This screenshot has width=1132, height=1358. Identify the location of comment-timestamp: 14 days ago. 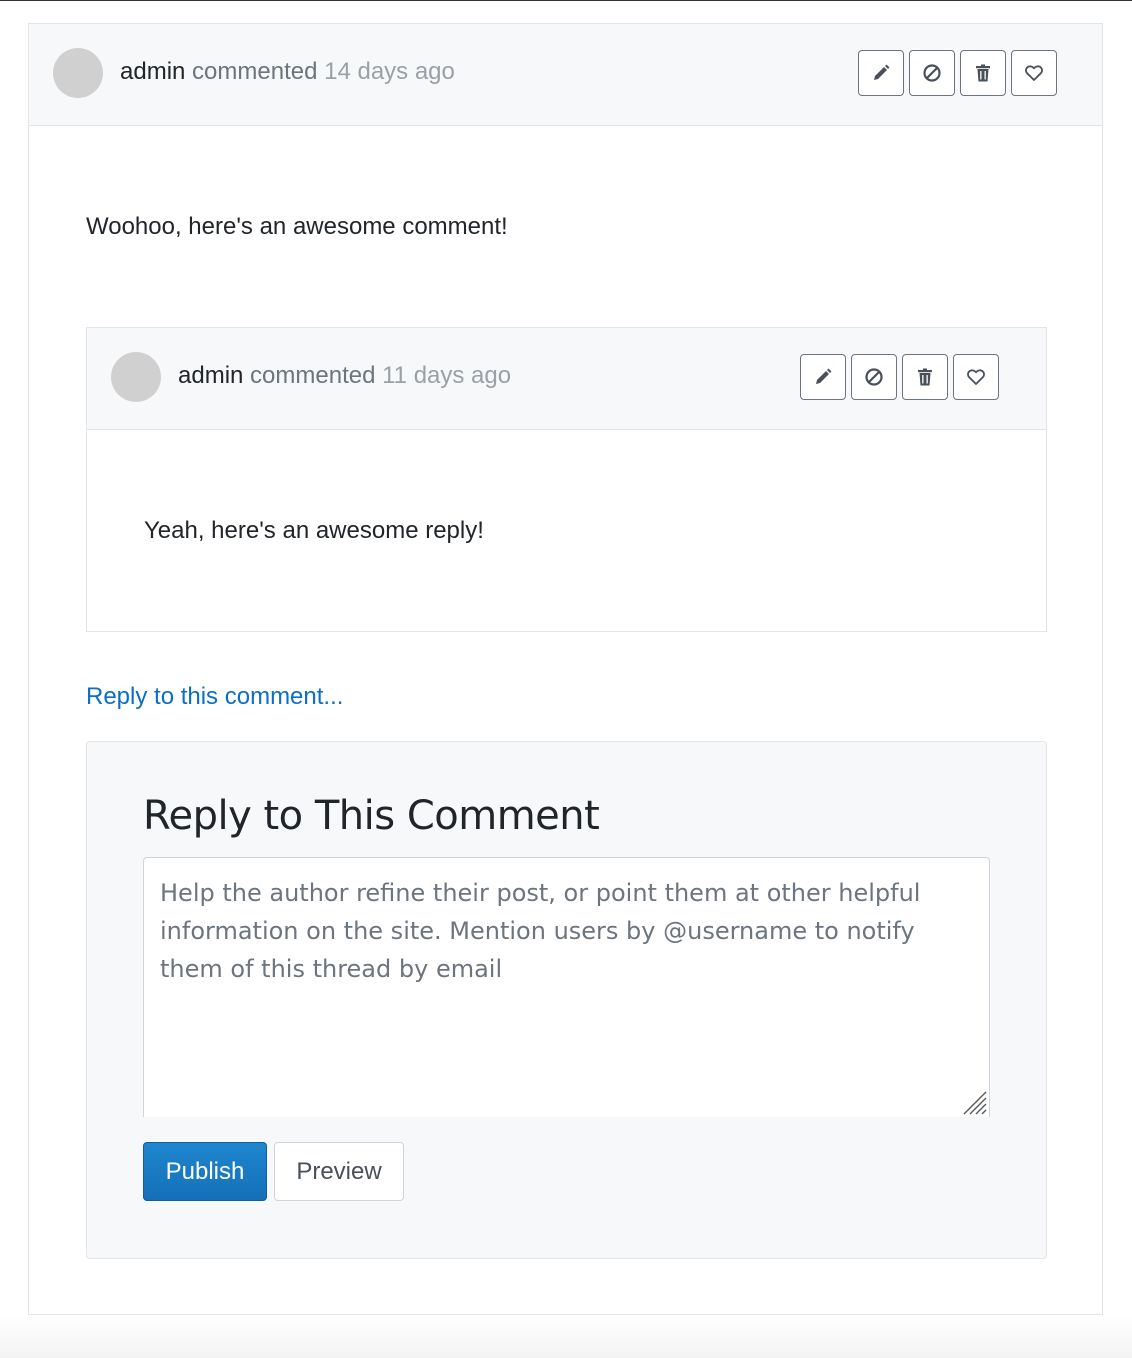
(389, 71).